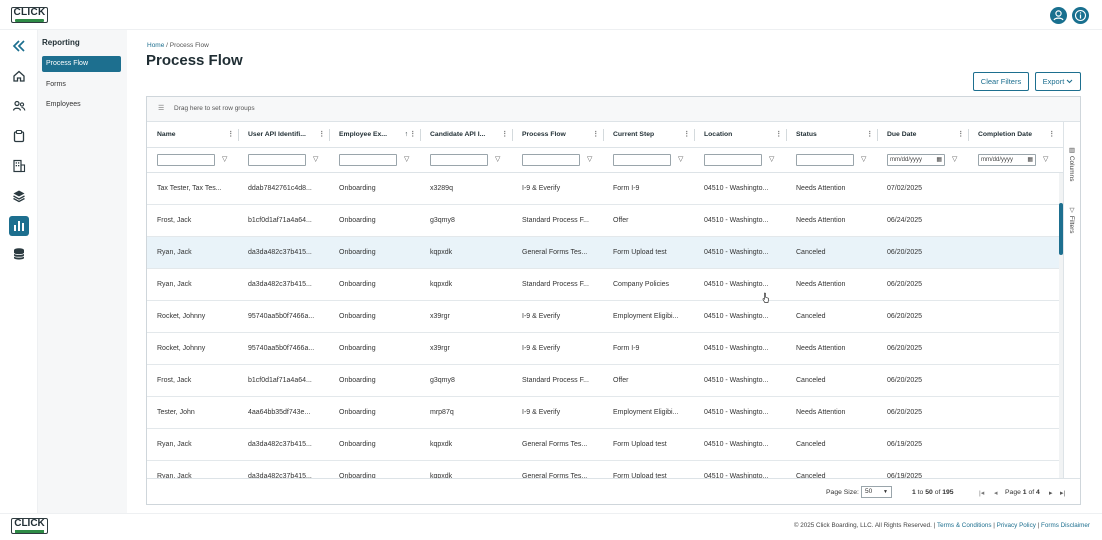 Image resolution: width=1102 pixels, height=540 pixels. I want to click on filter-input-employee-ex, so click(368, 160).